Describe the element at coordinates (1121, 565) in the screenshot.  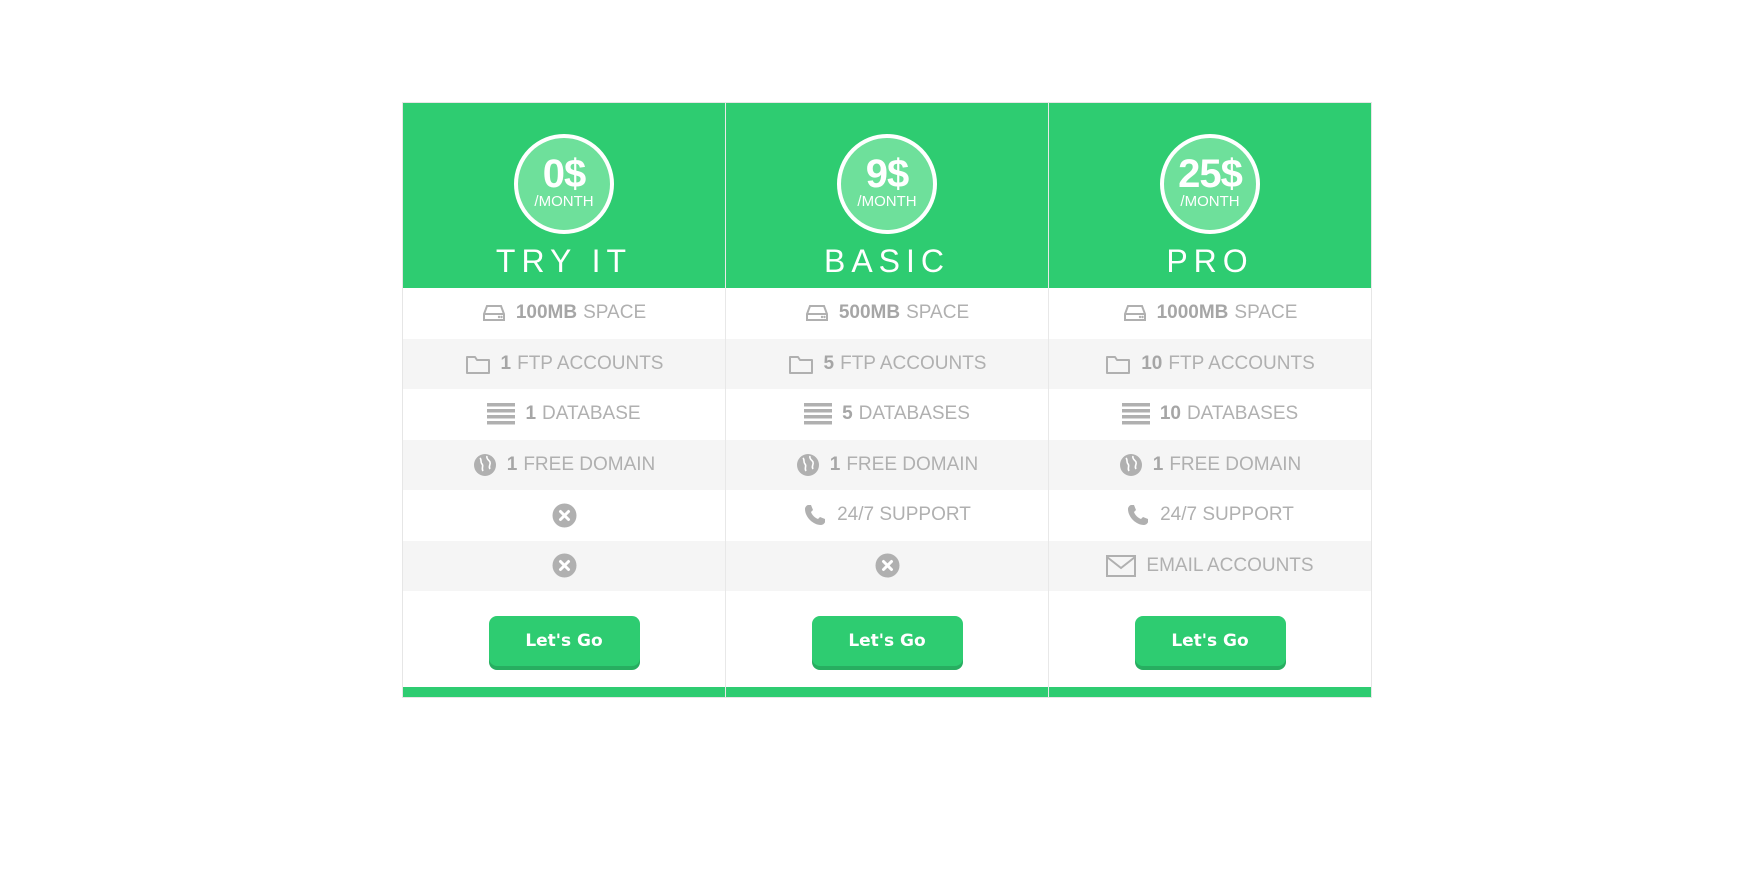
I see `envelope-icon` at that location.